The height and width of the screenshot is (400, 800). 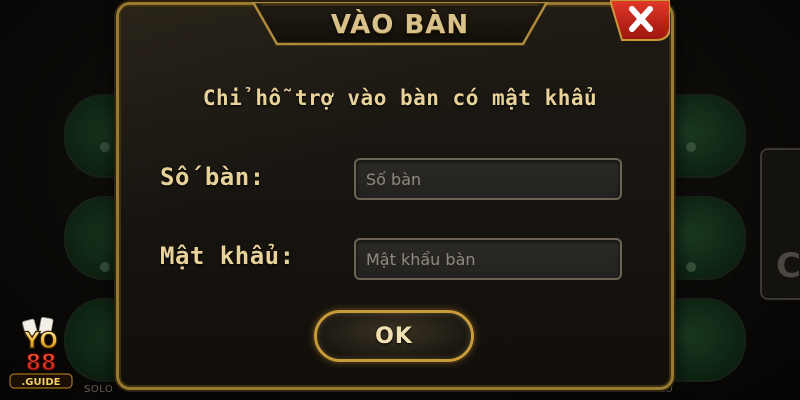 What do you see at coordinates (780, 224) in the screenshot?
I see `bg-side-panel: C` at bounding box center [780, 224].